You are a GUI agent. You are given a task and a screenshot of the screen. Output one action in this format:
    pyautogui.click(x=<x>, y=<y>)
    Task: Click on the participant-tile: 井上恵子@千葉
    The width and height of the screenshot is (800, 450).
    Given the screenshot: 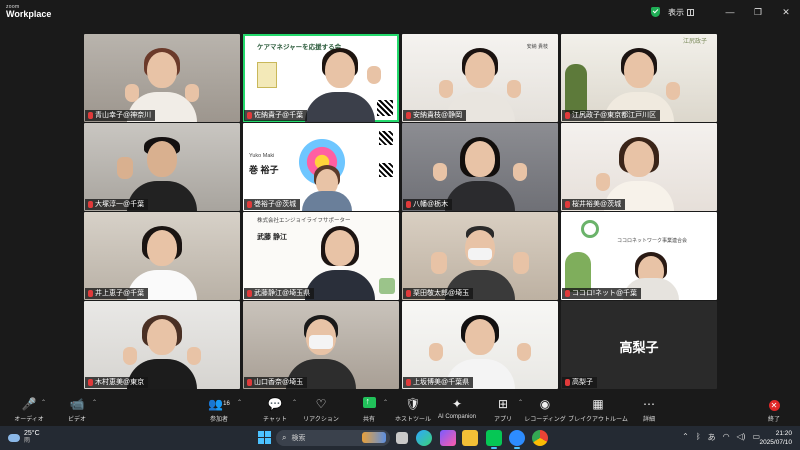 What is the action you would take?
    pyautogui.click(x=162, y=256)
    